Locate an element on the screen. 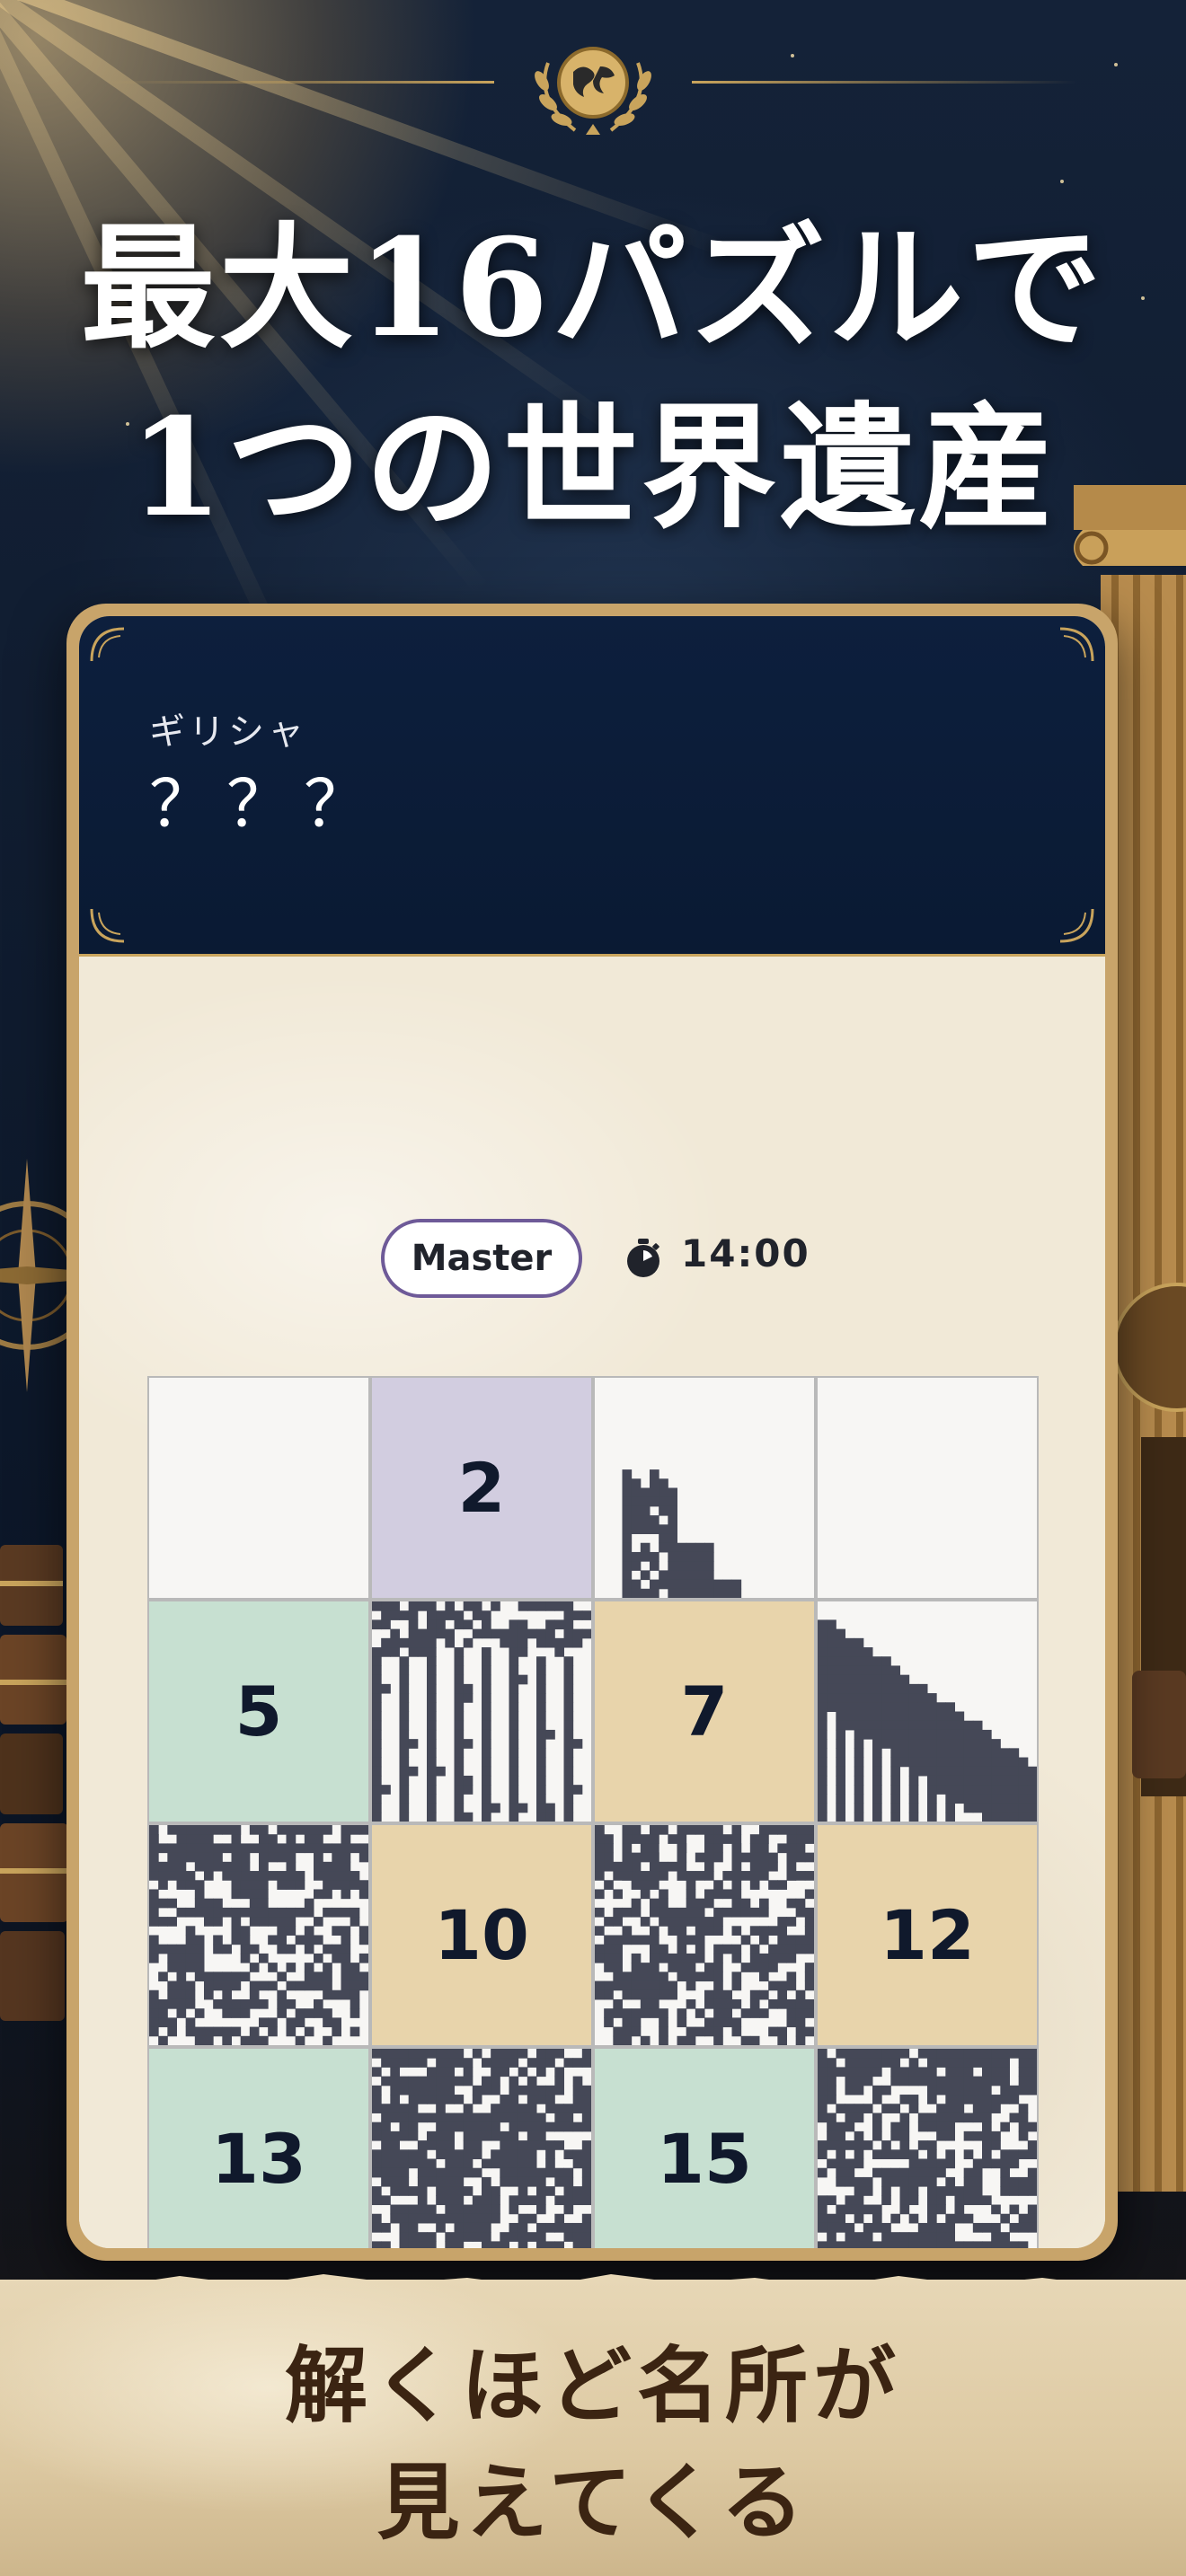 The height and width of the screenshot is (2576, 1186). globe-laurel-icon is located at coordinates (593, 91).